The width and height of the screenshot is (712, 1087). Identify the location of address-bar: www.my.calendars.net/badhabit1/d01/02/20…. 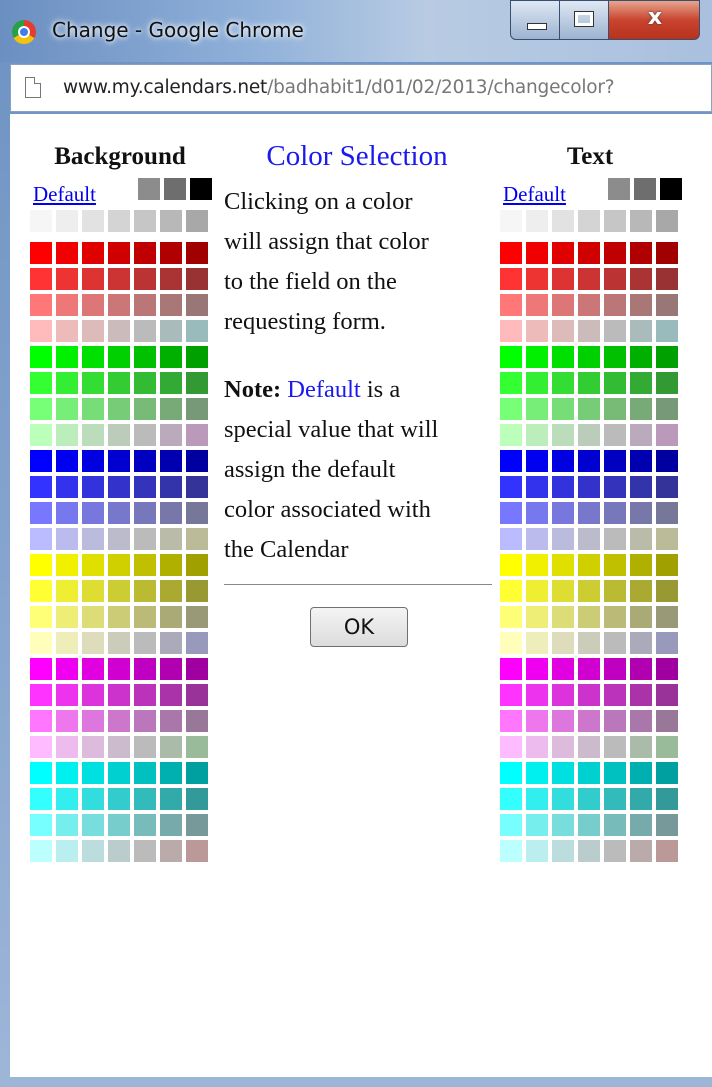
(361, 88).